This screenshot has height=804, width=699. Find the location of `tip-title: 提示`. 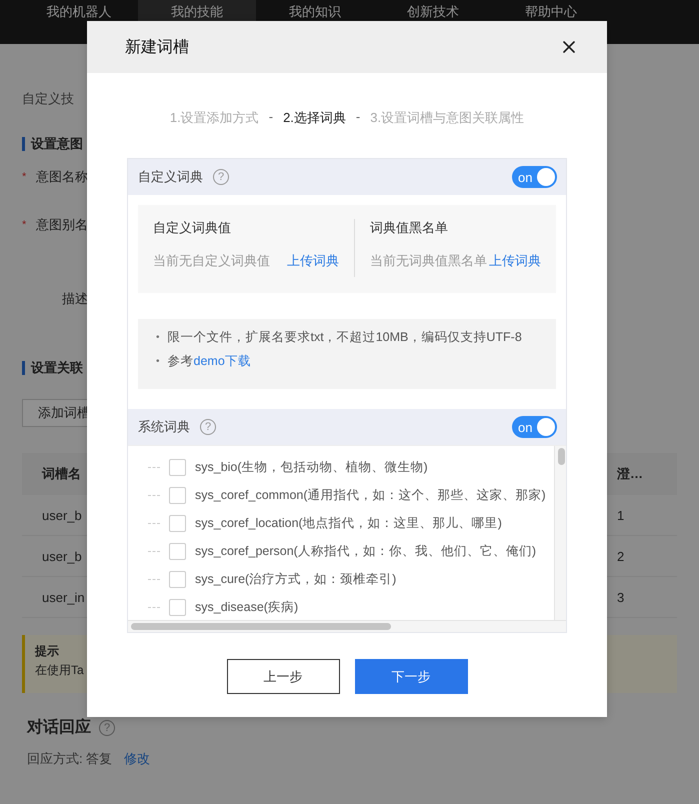

tip-title: 提示 is located at coordinates (47, 651).